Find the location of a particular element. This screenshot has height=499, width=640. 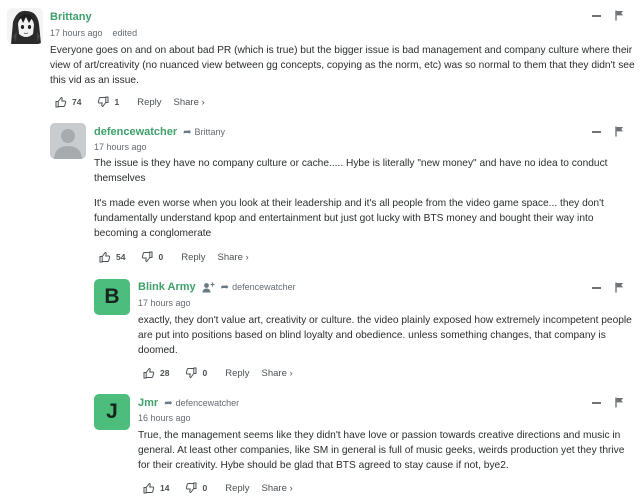

username: Blink Army is located at coordinates (167, 287).